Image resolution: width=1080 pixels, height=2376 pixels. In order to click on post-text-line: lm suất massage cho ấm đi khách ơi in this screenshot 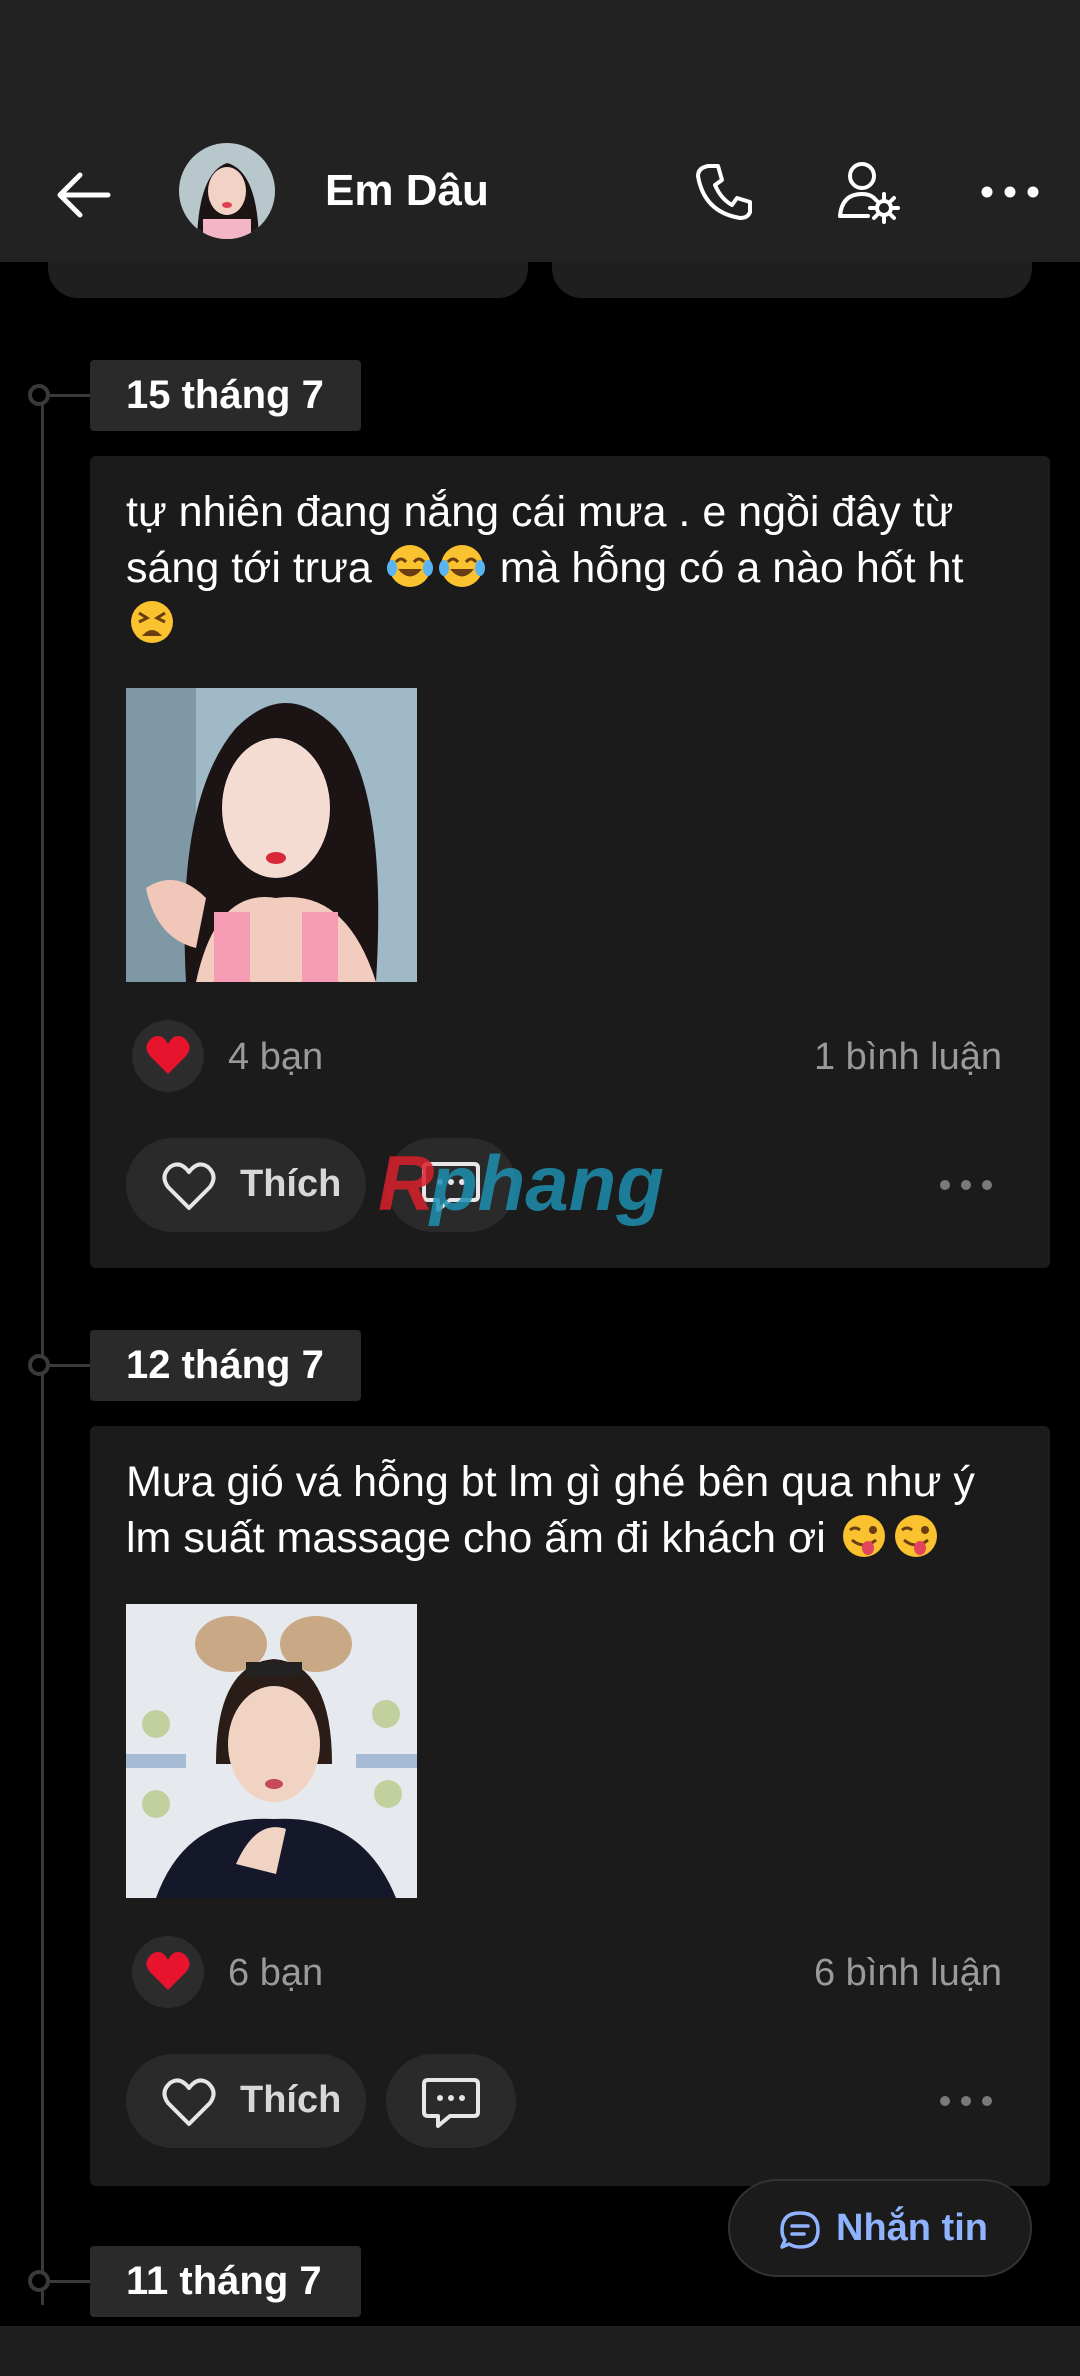, I will do `click(576, 1538)`.